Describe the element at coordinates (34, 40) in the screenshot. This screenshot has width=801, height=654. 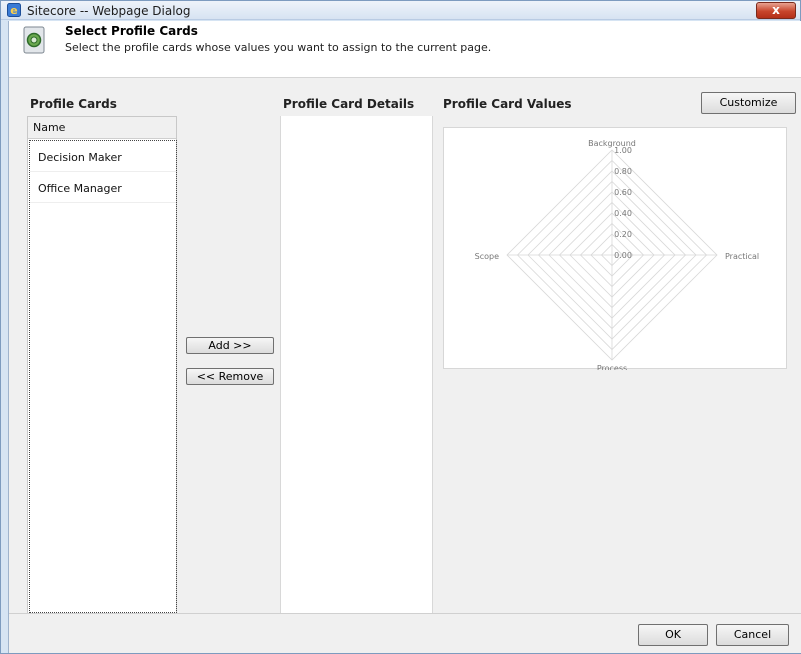
I see `profile-cards-icon` at that location.